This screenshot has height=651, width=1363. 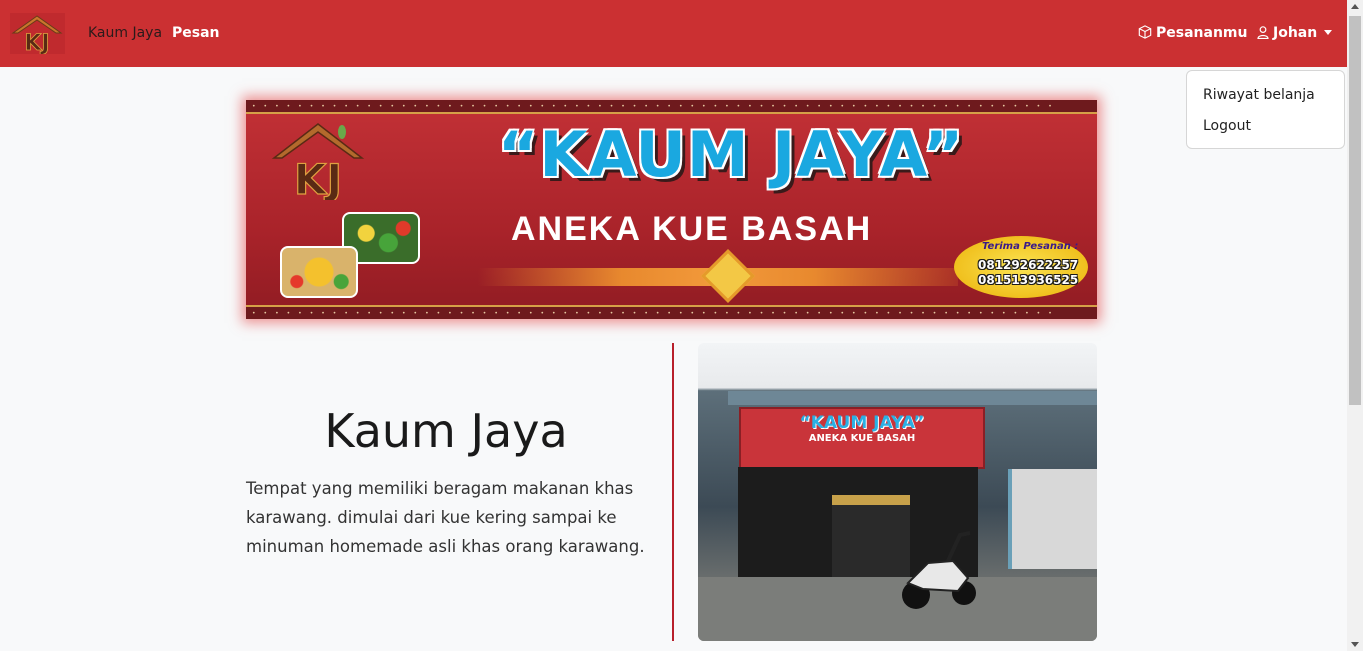 What do you see at coordinates (1263, 33) in the screenshot?
I see `user-icon` at bounding box center [1263, 33].